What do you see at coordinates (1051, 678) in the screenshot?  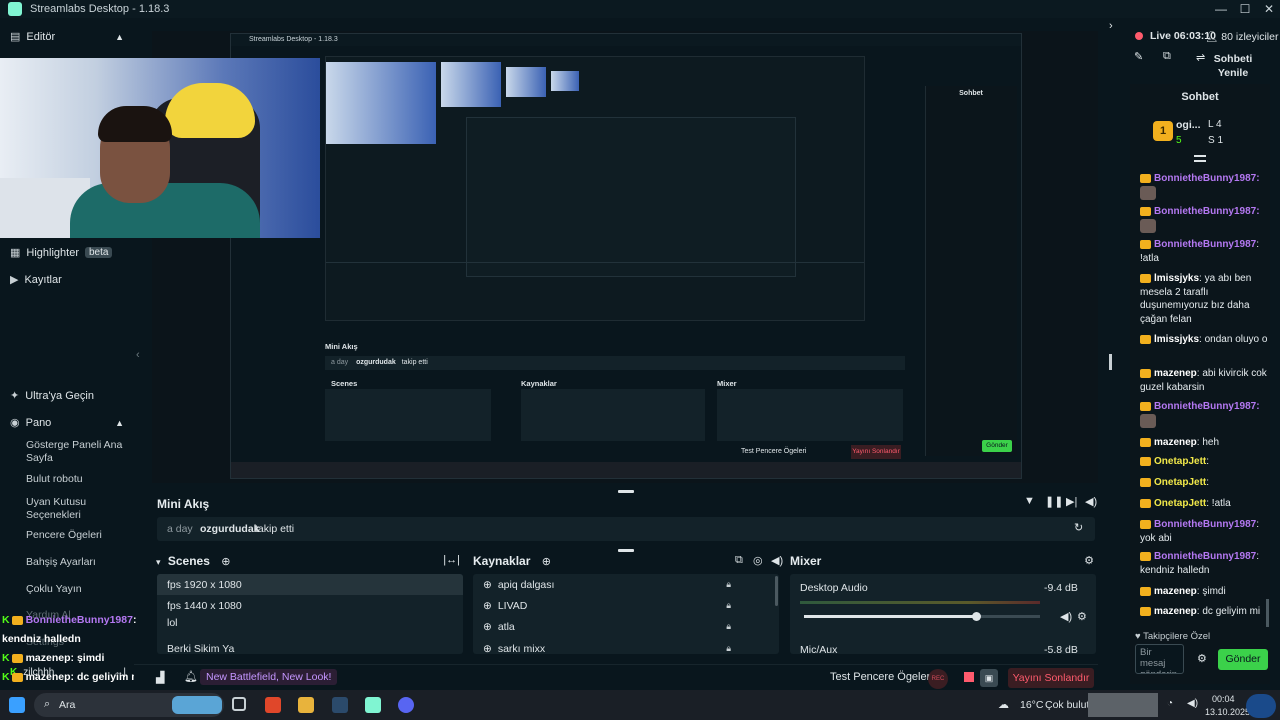 I see `end-stream-button: Yayını Sonlandır` at bounding box center [1051, 678].